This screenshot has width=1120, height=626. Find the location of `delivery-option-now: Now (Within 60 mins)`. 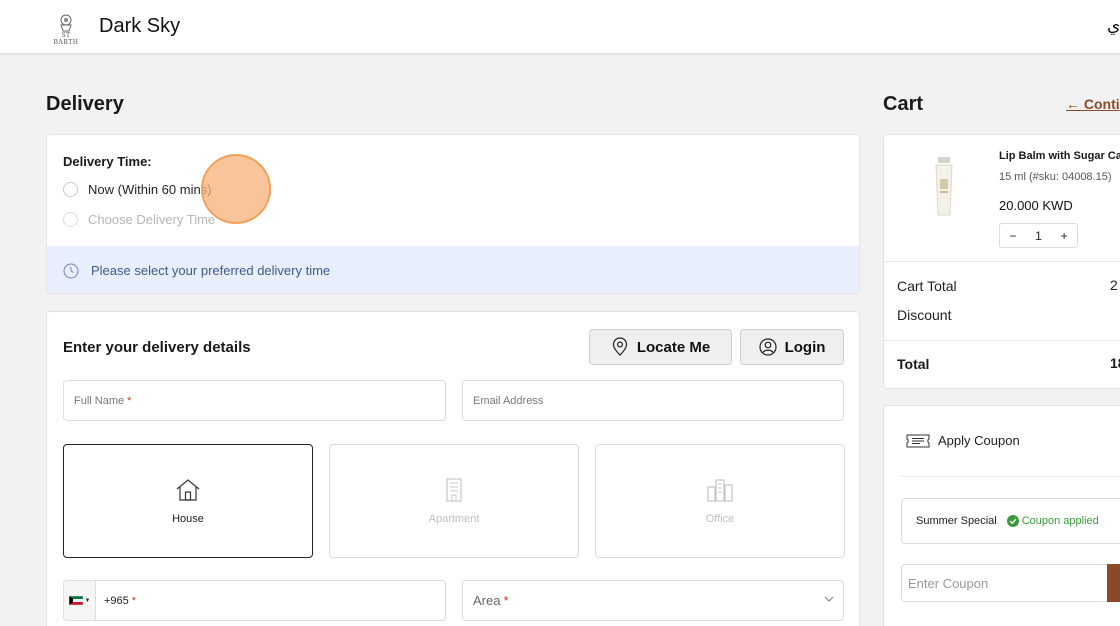

delivery-option-now: Now (Within 60 mins) is located at coordinates (137, 189).